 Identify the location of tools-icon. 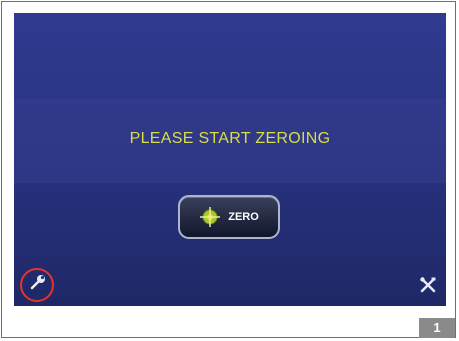
(428, 285).